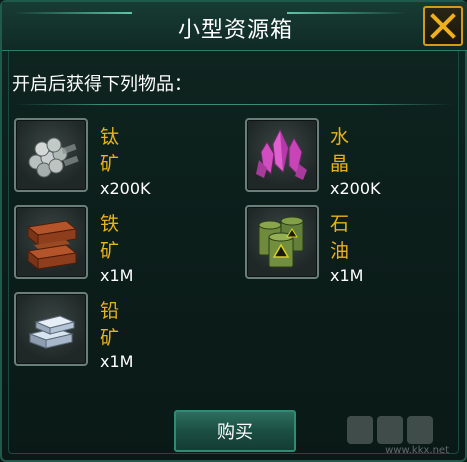  What do you see at coordinates (235, 30) in the screenshot?
I see `dialog-title: 小型资源箱` at bounding box center [235, 30].